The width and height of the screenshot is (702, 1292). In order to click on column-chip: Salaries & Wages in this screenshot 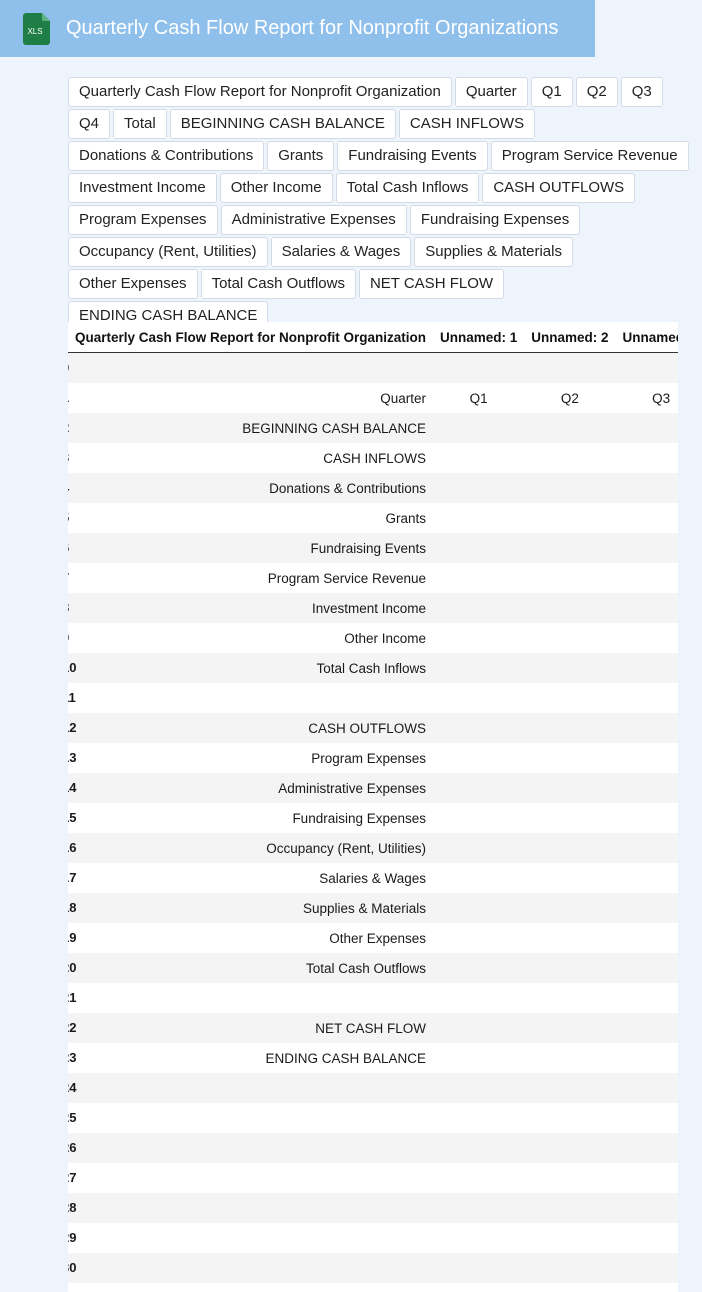, I will do `click(341, 252)`.